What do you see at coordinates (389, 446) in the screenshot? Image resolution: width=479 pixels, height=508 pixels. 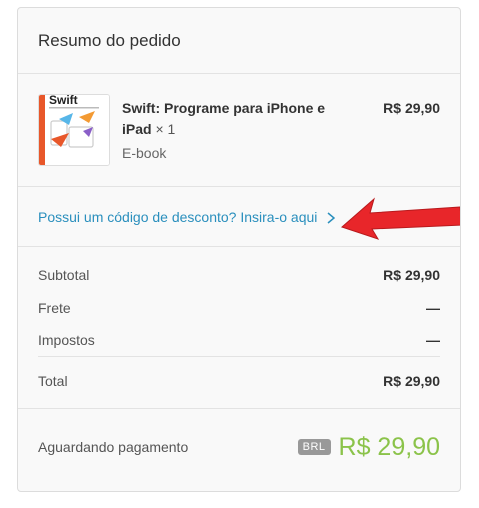 I see `final-amount-value: R$ 29,90` at bounding box center [389, 446].